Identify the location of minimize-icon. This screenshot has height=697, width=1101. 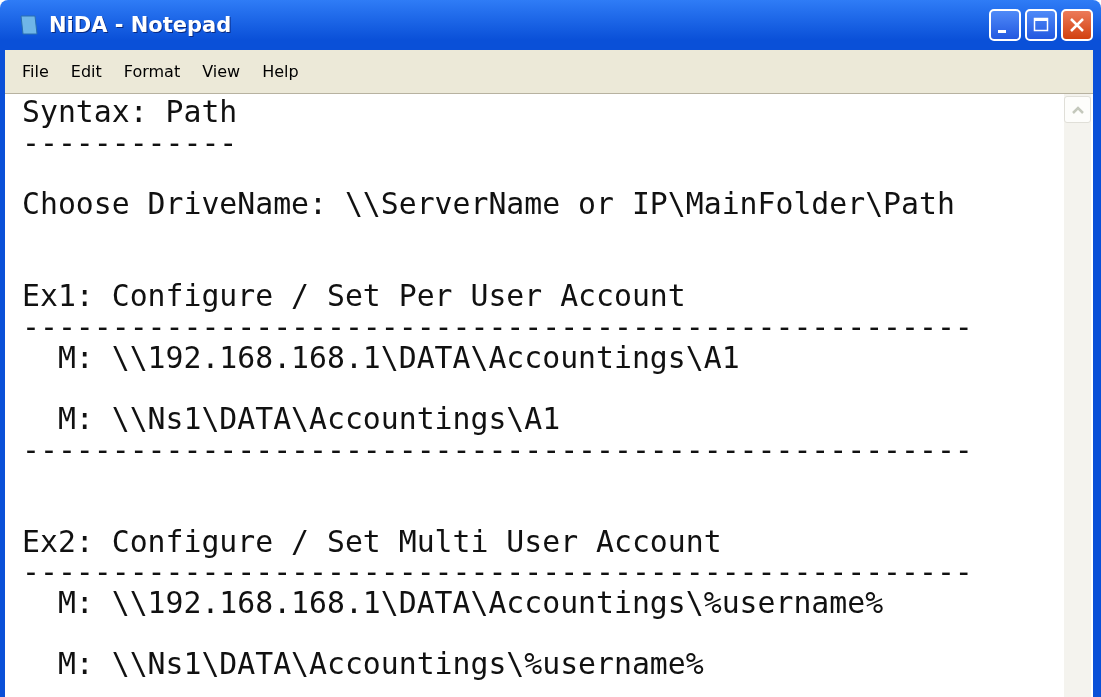
(1002, 31).